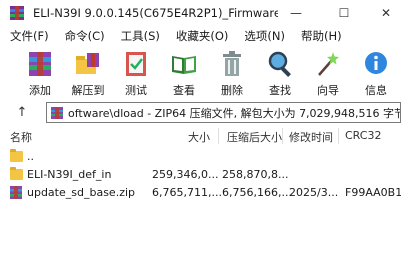 The width and height of the screenshot is (401, 278). I want to click on view-label: 查看, so click(184, 90).